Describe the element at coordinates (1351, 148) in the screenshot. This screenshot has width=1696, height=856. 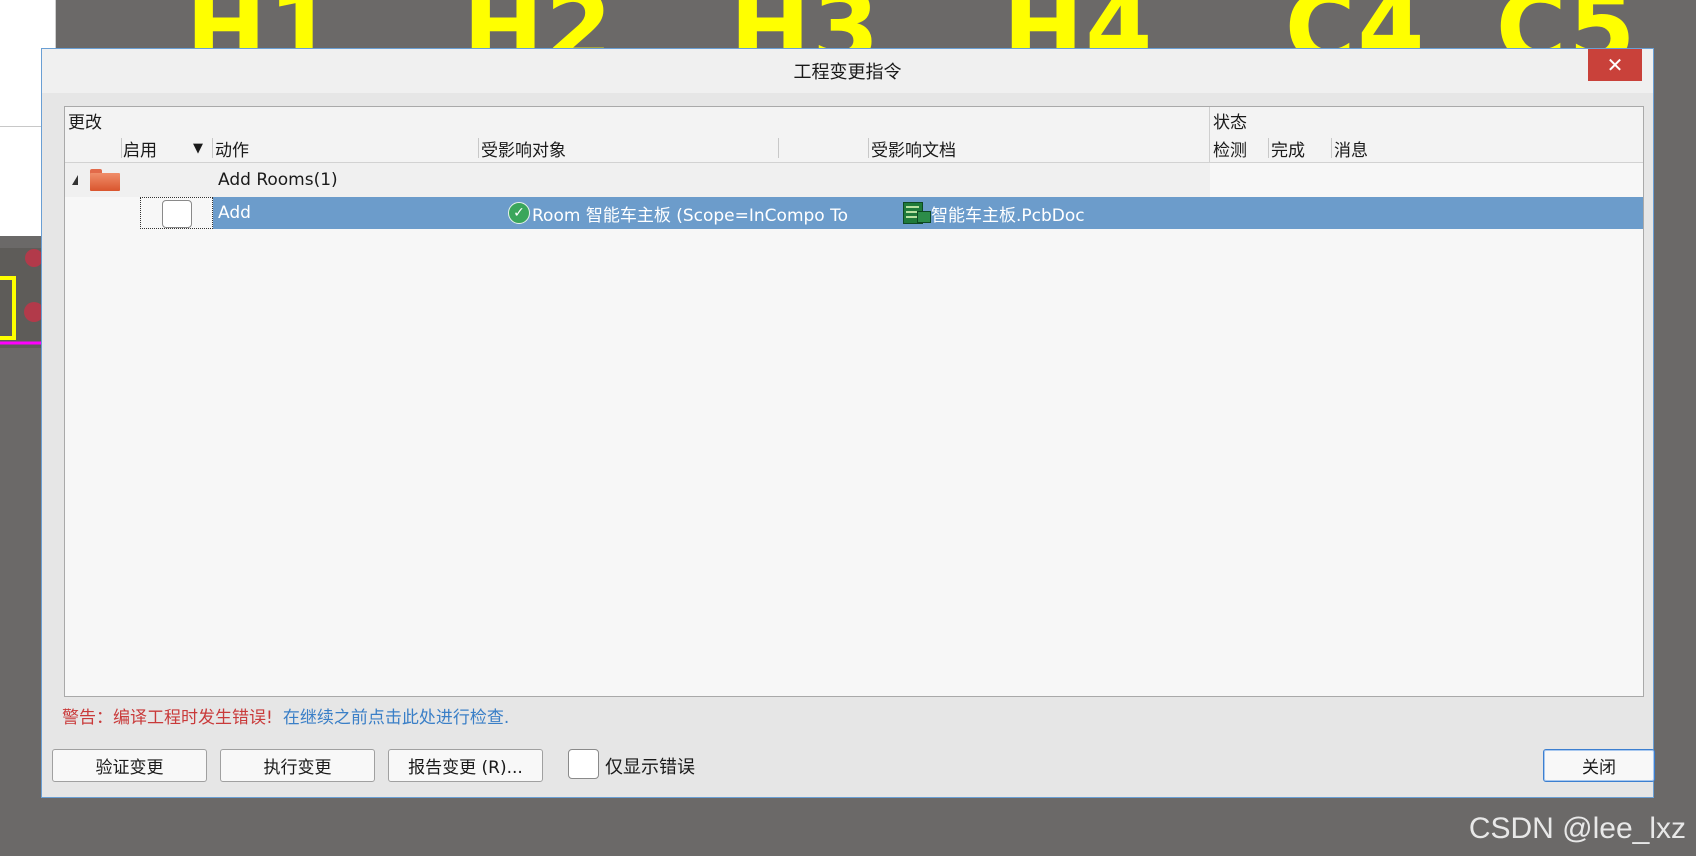
I see `column-message: 消息` at that location.